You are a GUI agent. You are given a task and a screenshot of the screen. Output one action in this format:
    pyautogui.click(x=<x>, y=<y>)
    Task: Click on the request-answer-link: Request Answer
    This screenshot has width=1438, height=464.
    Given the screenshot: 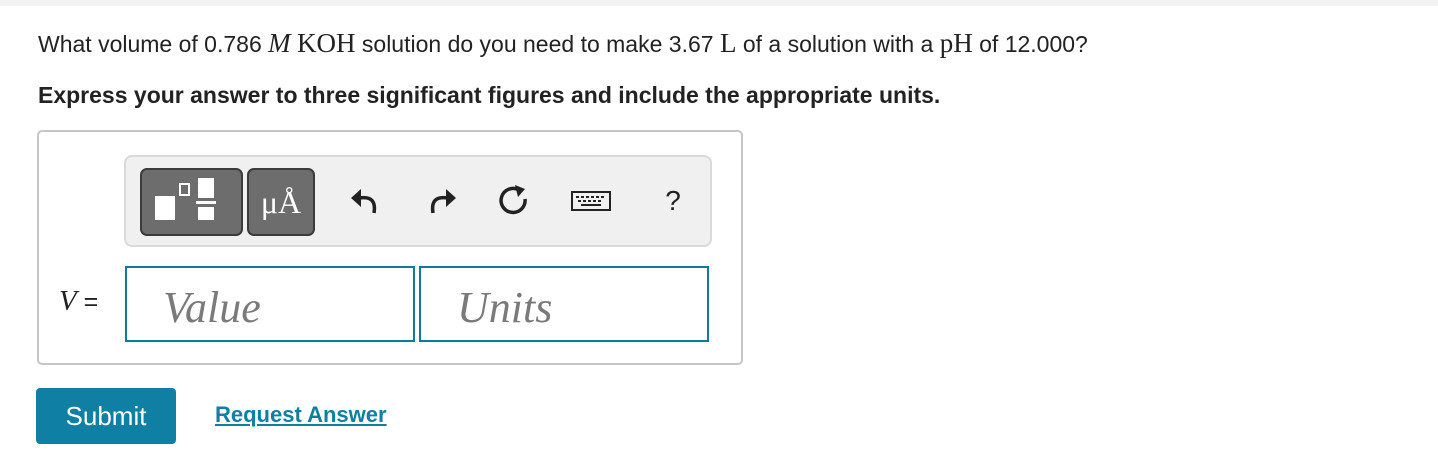 What is the action you would take?
    pyautogui.click(x=301, y=415)
    